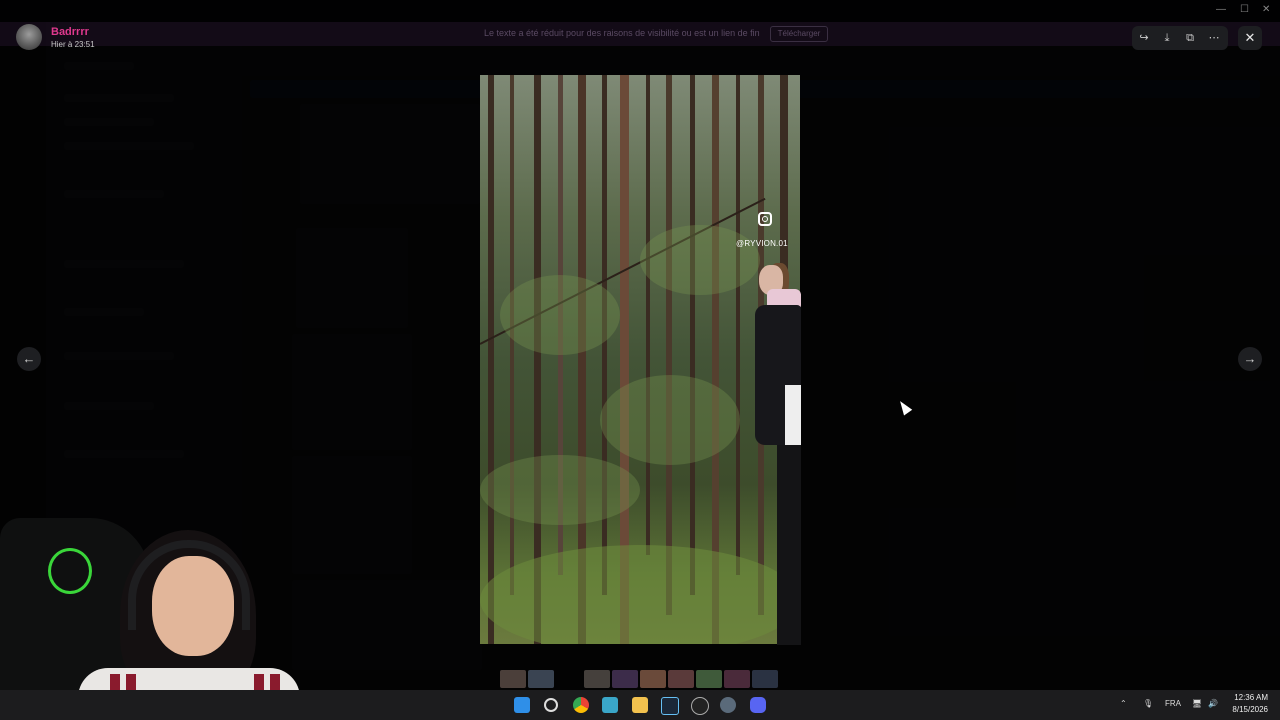 The image size is (1280, 720). Describe the element at coordinates (1266, 9) in the screenshot. I see `window-close-icon: ✕` at that location.